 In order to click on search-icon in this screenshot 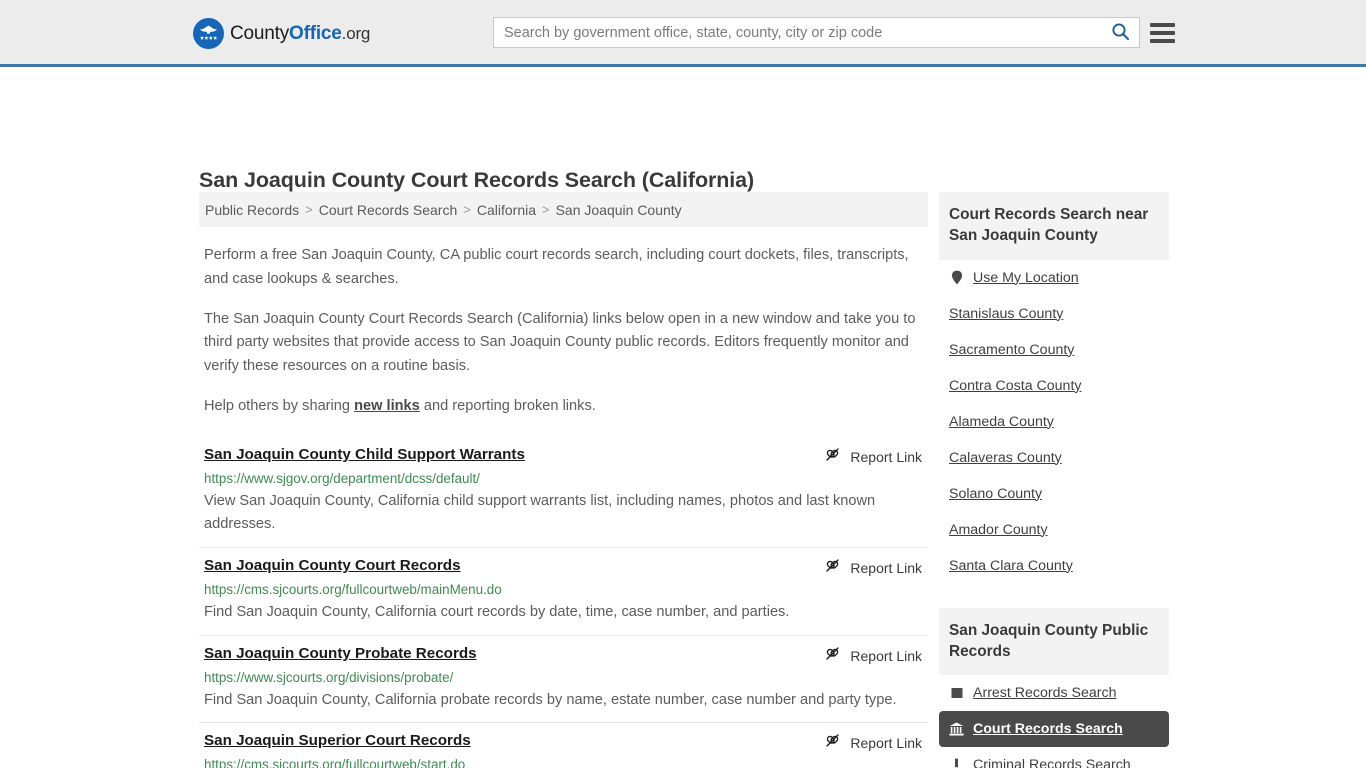, I will do `click(1120, 33)`.